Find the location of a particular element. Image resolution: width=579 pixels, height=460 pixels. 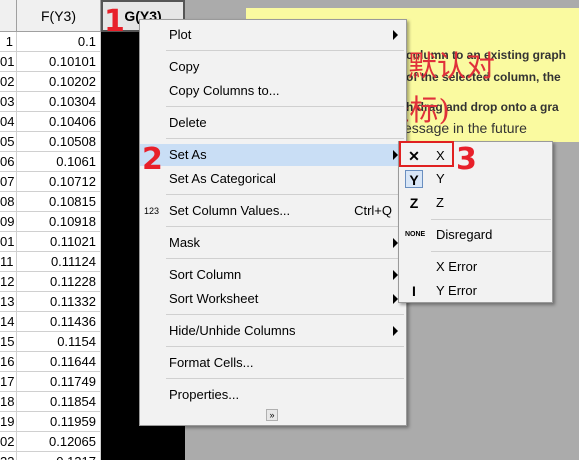

submenu-item-label: Z is located at coordinates (440, 202).